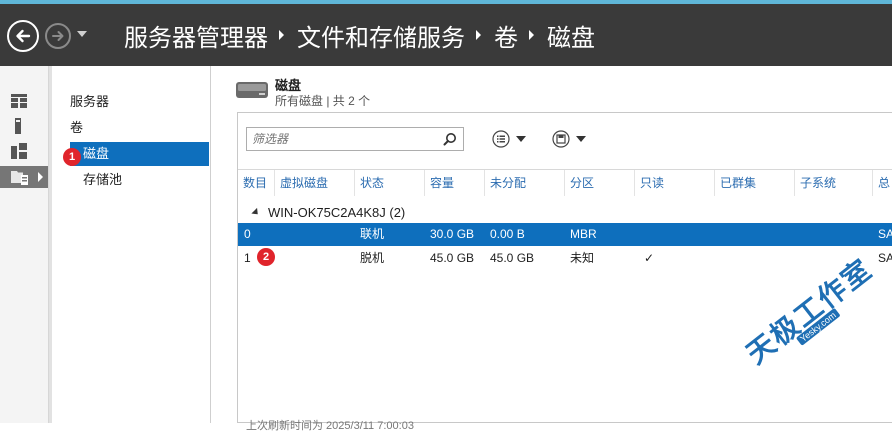 Image resolution: width=892 pixels, height=435 pixels. I want to click on cell-status: 脱机, so click(372, 258).